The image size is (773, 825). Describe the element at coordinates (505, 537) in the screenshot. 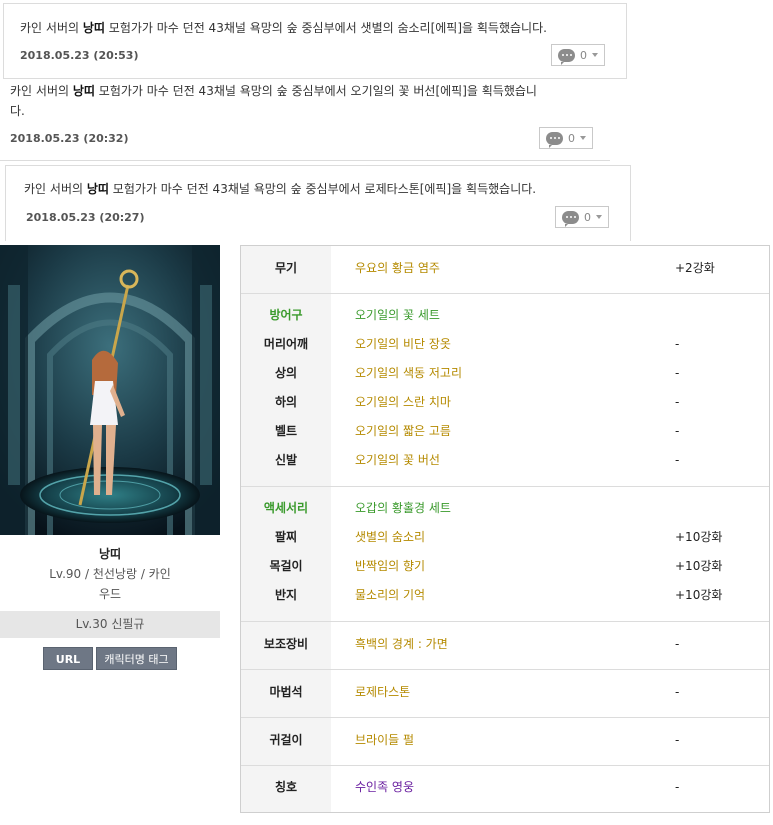

I see `equip-row-bracelet: 팔찌 샛별의 숨소리 +10강화` at that location.